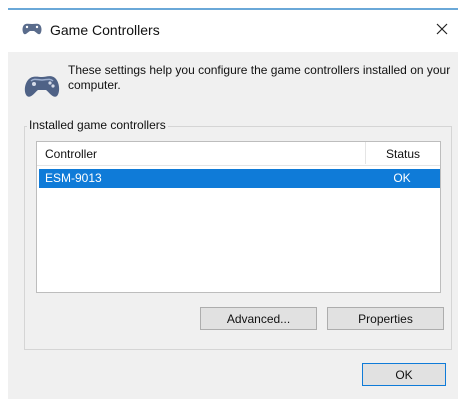 This screenshot has width=458, height=399. I want to click on properties-button: Properties, so click(385, 318).